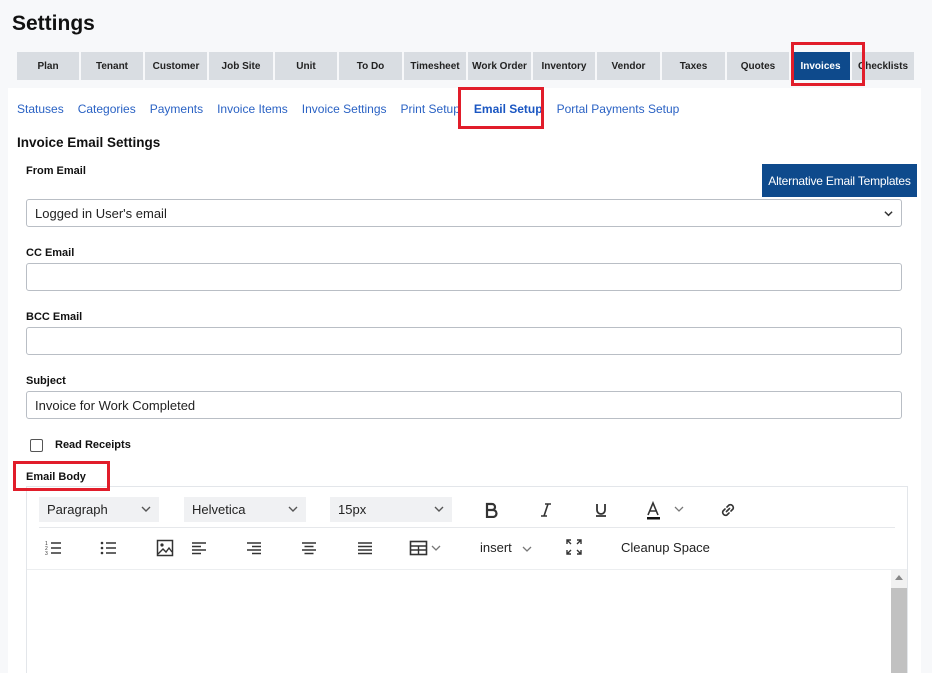 The image size is (932, 673). What do you see at coordinates (352, 509) in the screenshot?
I see `font-size-value: 15px` at bounding box center [352, 509].